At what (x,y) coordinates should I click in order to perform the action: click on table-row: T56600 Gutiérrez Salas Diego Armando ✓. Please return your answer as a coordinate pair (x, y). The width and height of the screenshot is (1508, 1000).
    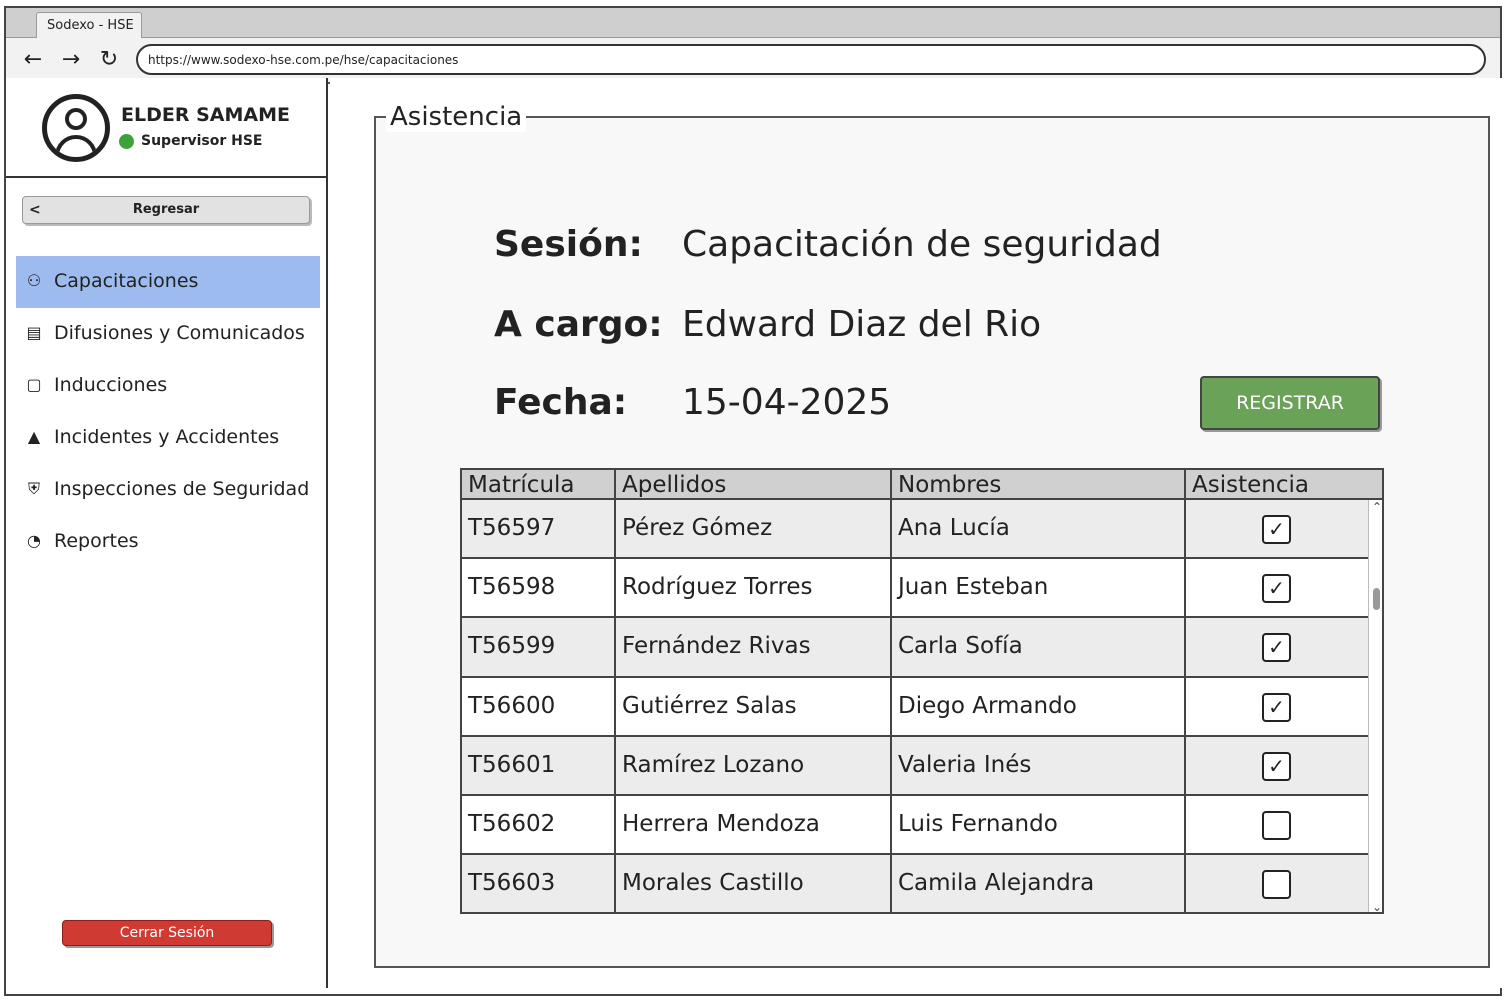
    Looking at the image, I should click on (915, 707).